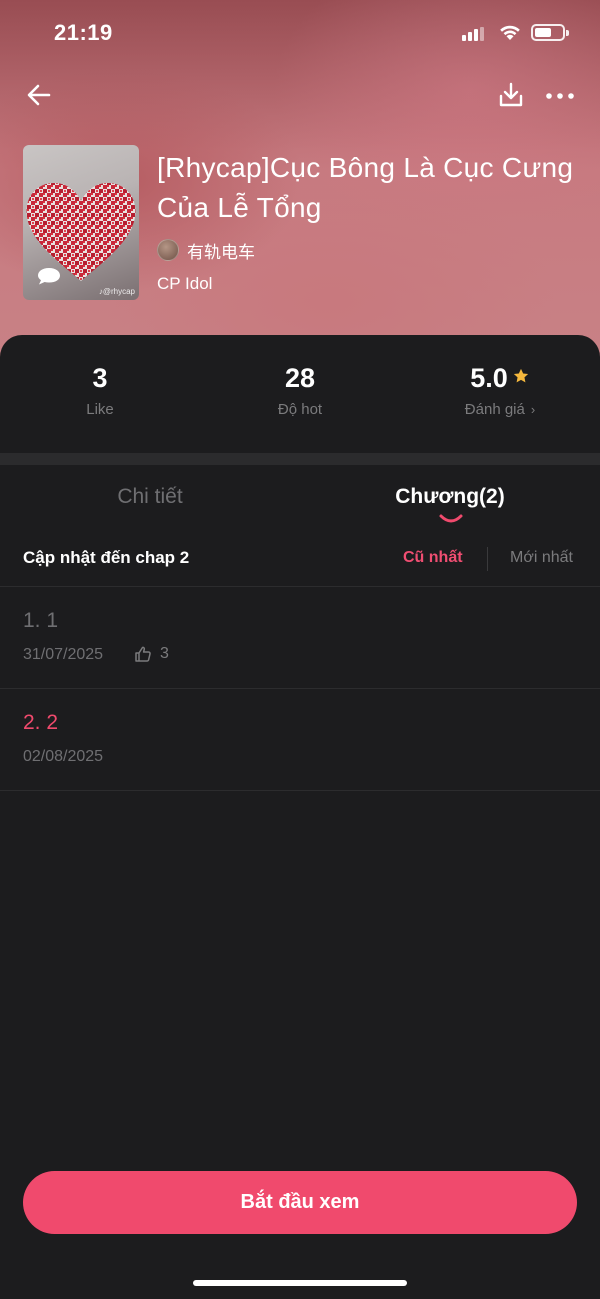 This screenshot has height=1299, width=600. What do you see at coordinates (41, 620) in the screenshot?
I see `chapter-name: 1. 1` at bounding box center [41, 620].